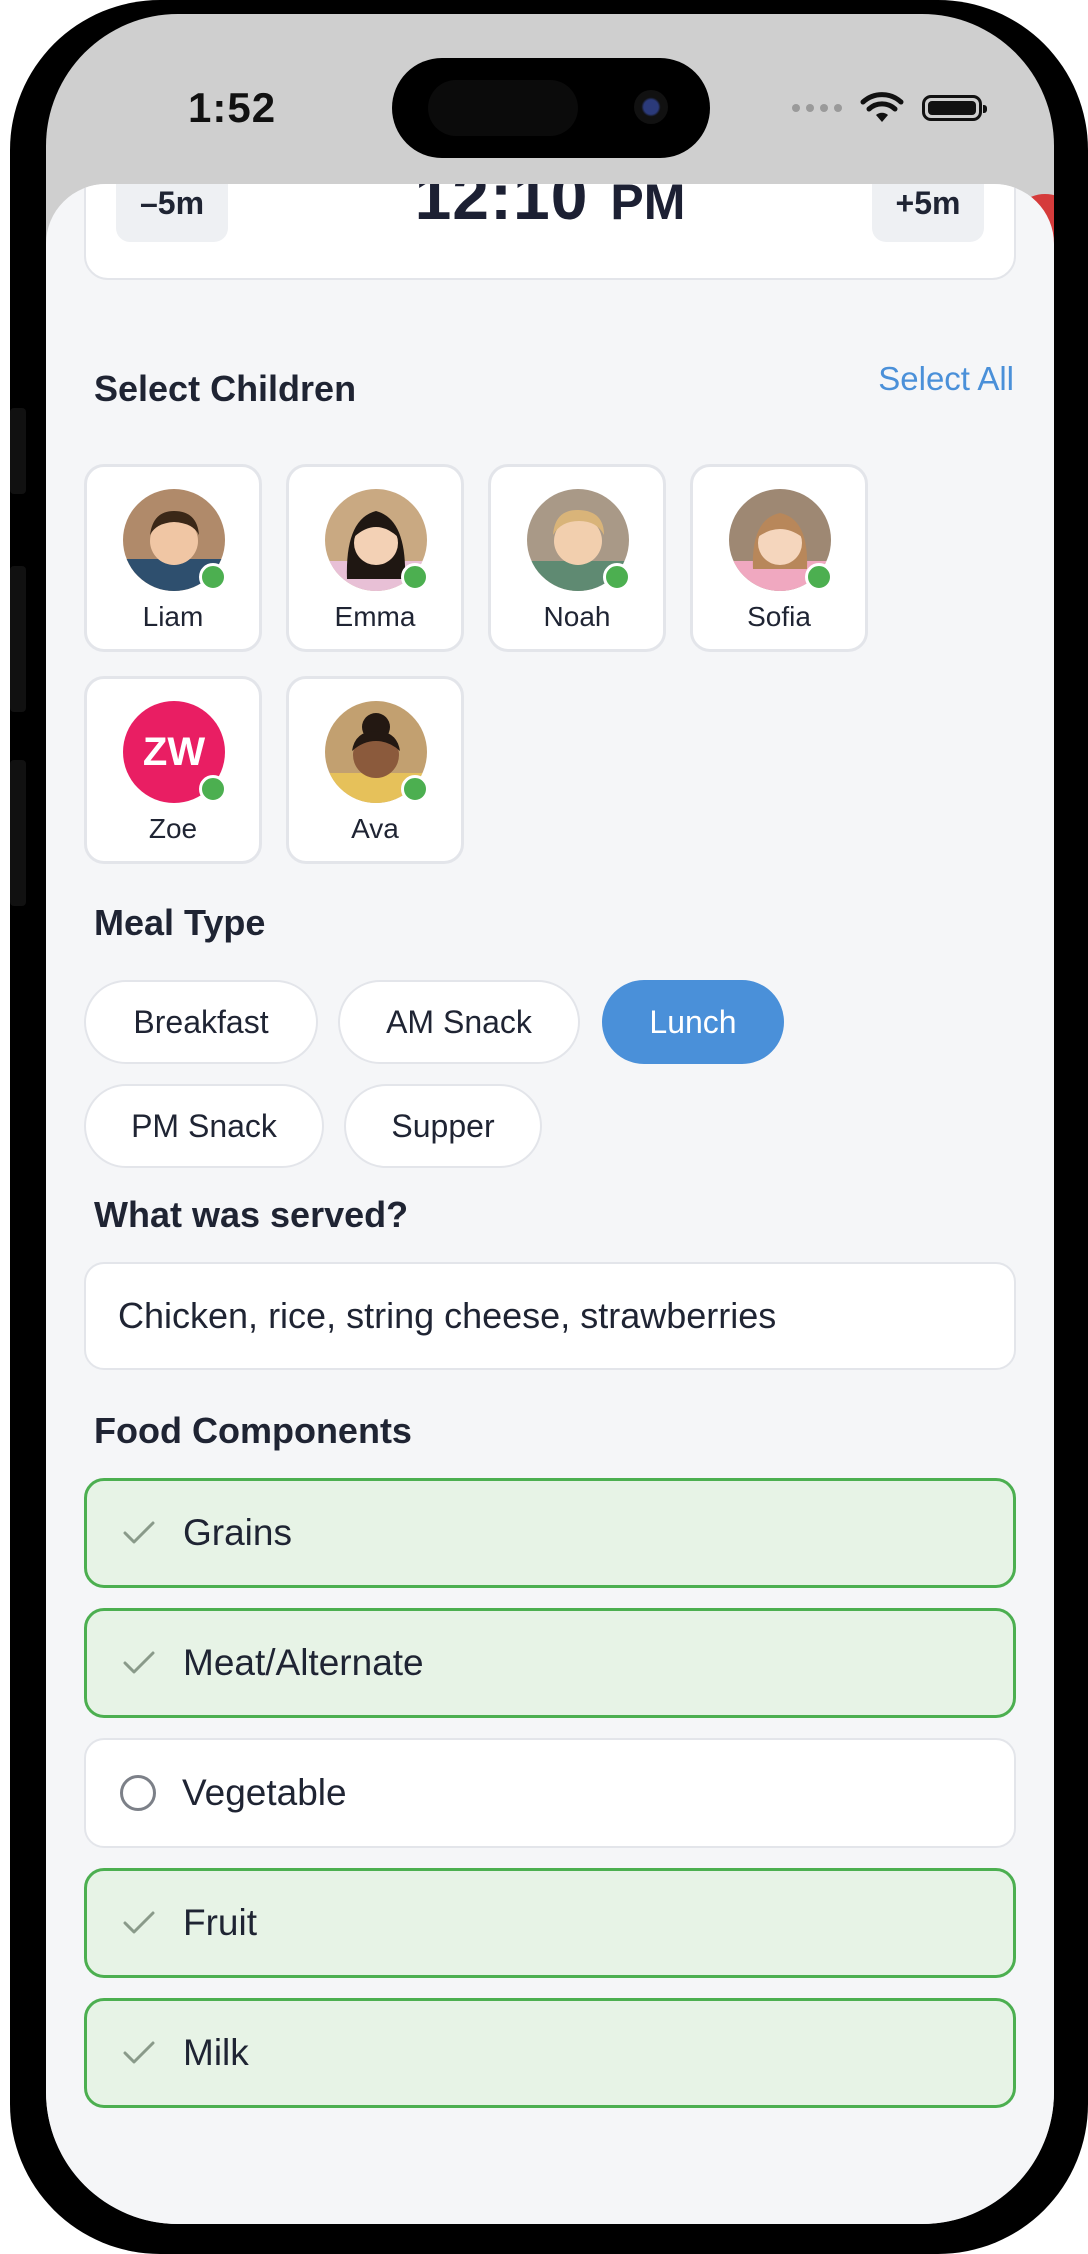  Describe the element at coordinates (251, 1214) in the screenshot. I see `served-title: What was served?` at that location.